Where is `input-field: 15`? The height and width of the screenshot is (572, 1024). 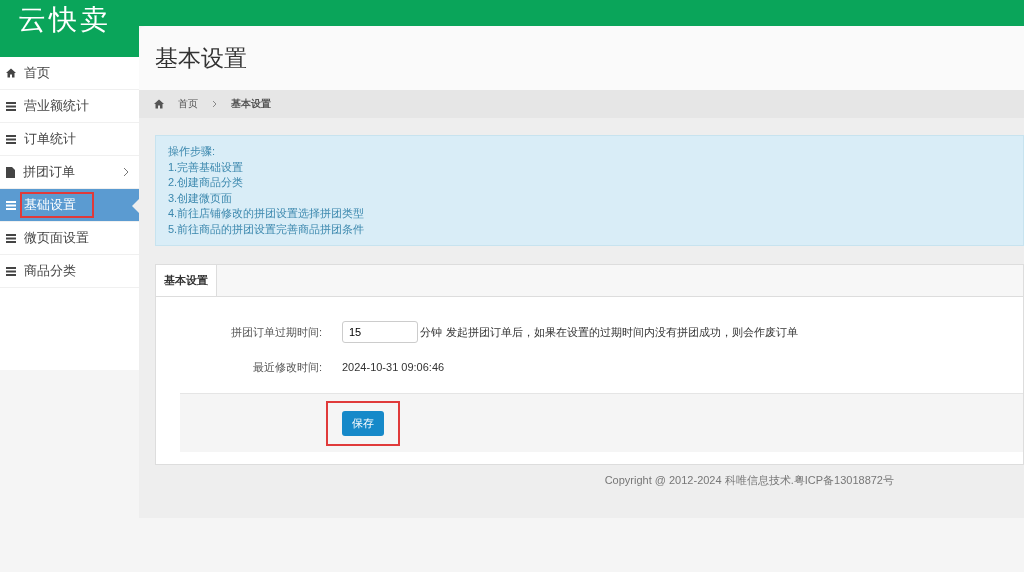
input-field: 15 is located at coordinates (380, 332).